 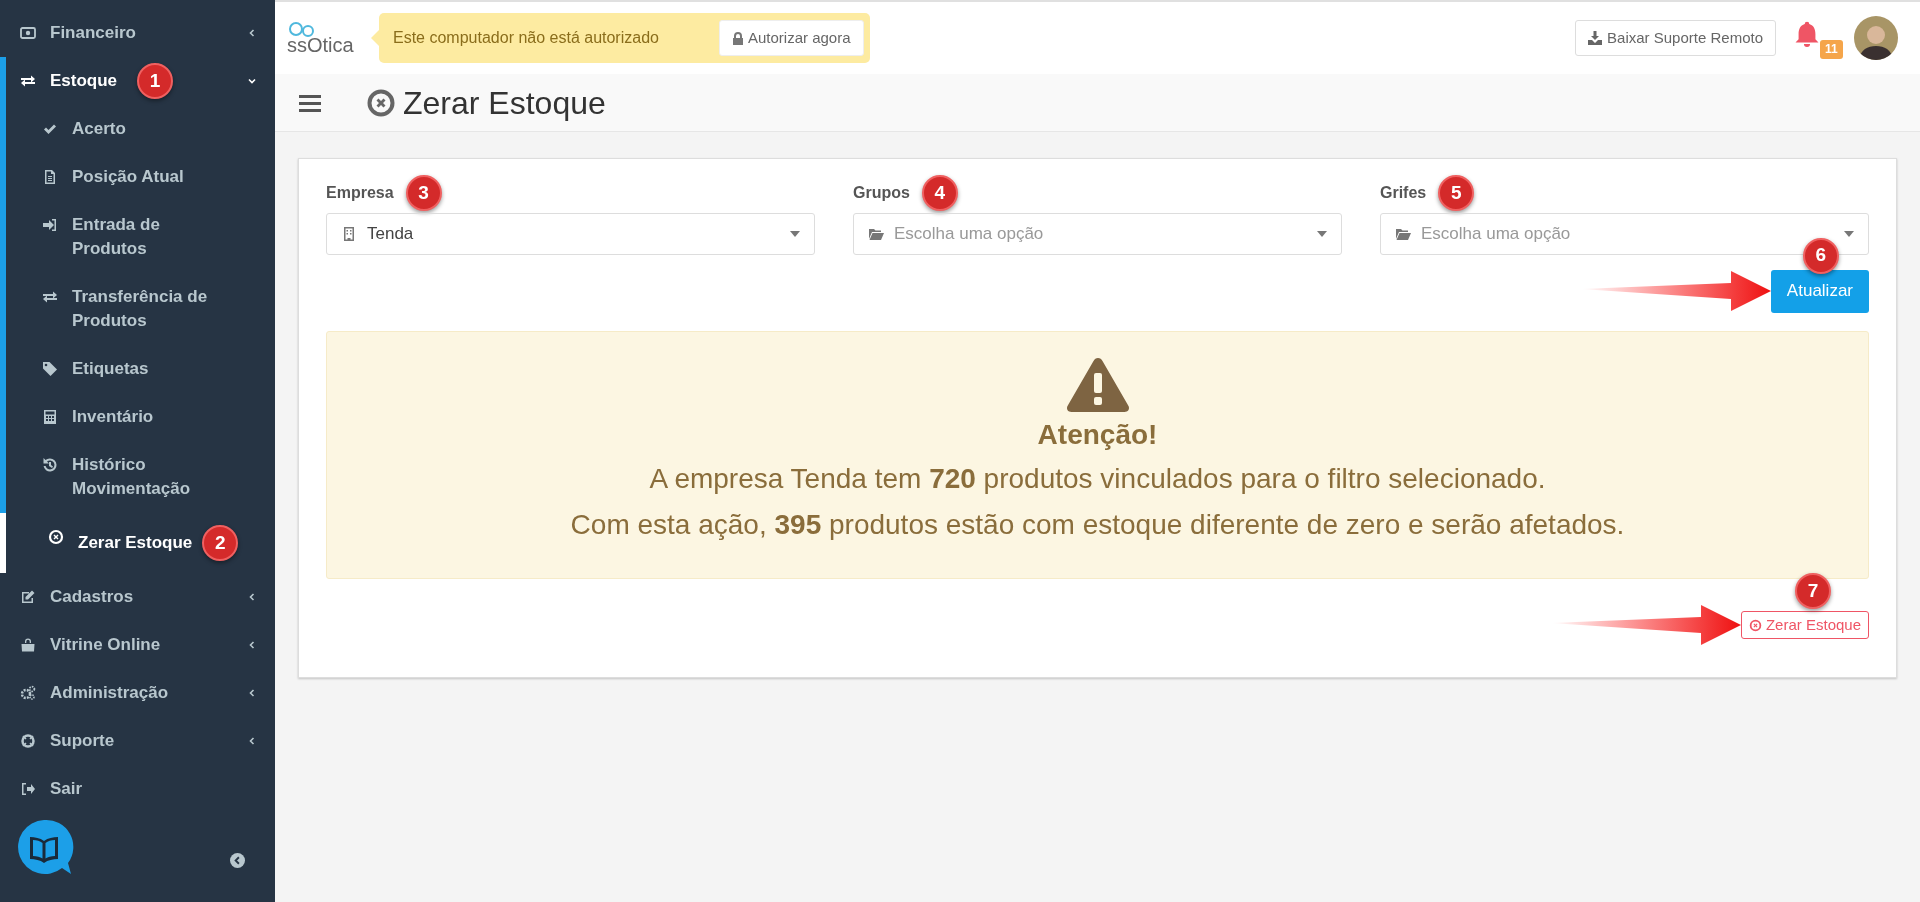 What do you see at coordinates (28, 33) in the screenshot?
I see `banknote-icon` at bounding box center [28, 33].